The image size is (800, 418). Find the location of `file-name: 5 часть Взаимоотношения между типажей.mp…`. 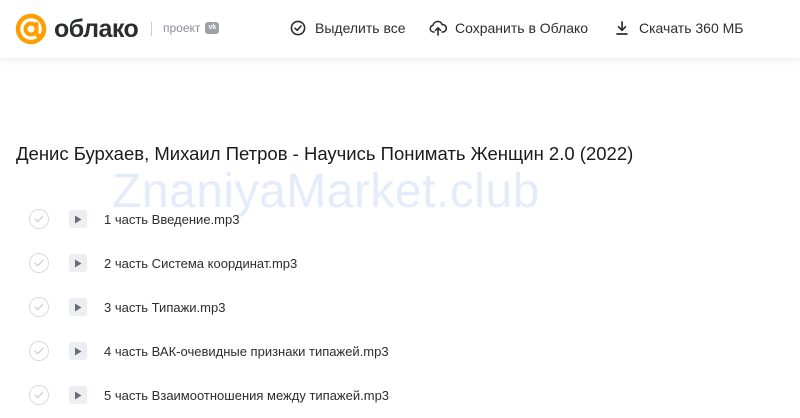

file-name: 5 часть Взаимоотношения между типажей.mp… is located at coordinates (246, 395).